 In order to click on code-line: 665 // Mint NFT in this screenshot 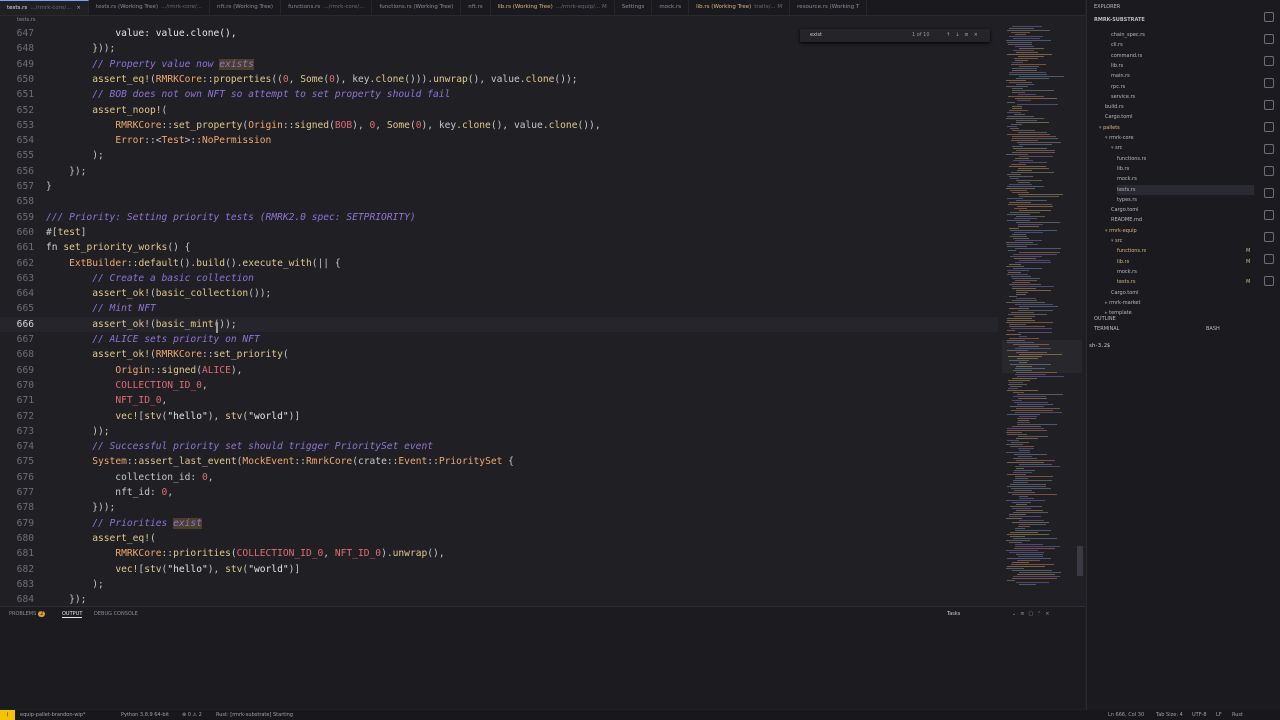, I will do `click(499, 308)`.